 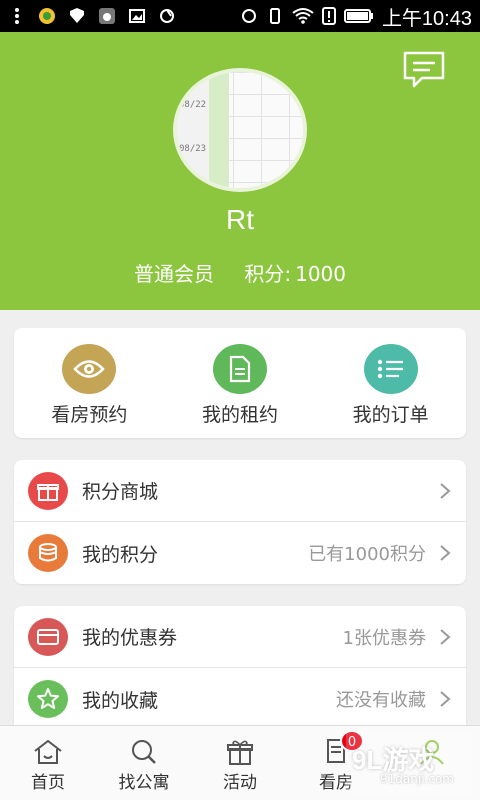 What do you see at coordinates (240, 272) in the screenshot?
I see `member-info: 普通会员 积分: 1000` at bounding box center [240, 272].